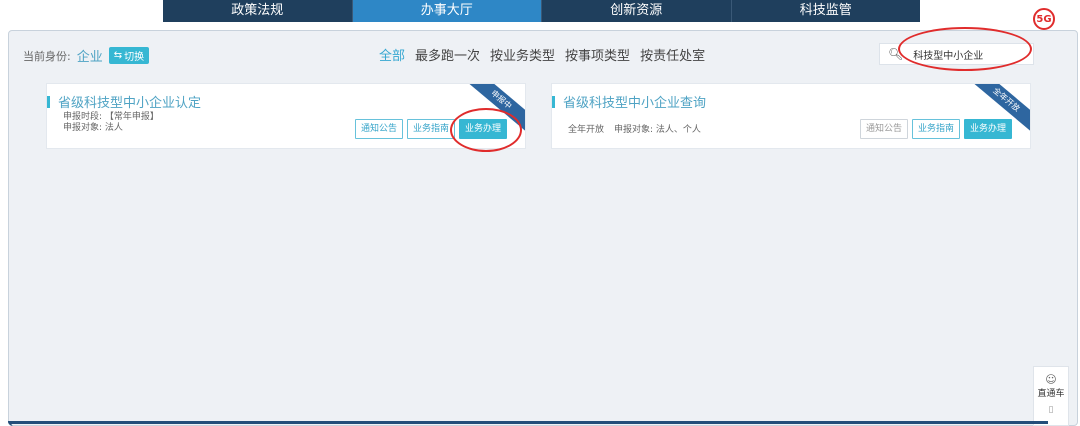 The height and width of the screenshot is (426, 1080). What do you see at coordinates (597, 54) in the screenshot?
I see `filter-item-type: 按事项类型` at bounding box center [597, 54].